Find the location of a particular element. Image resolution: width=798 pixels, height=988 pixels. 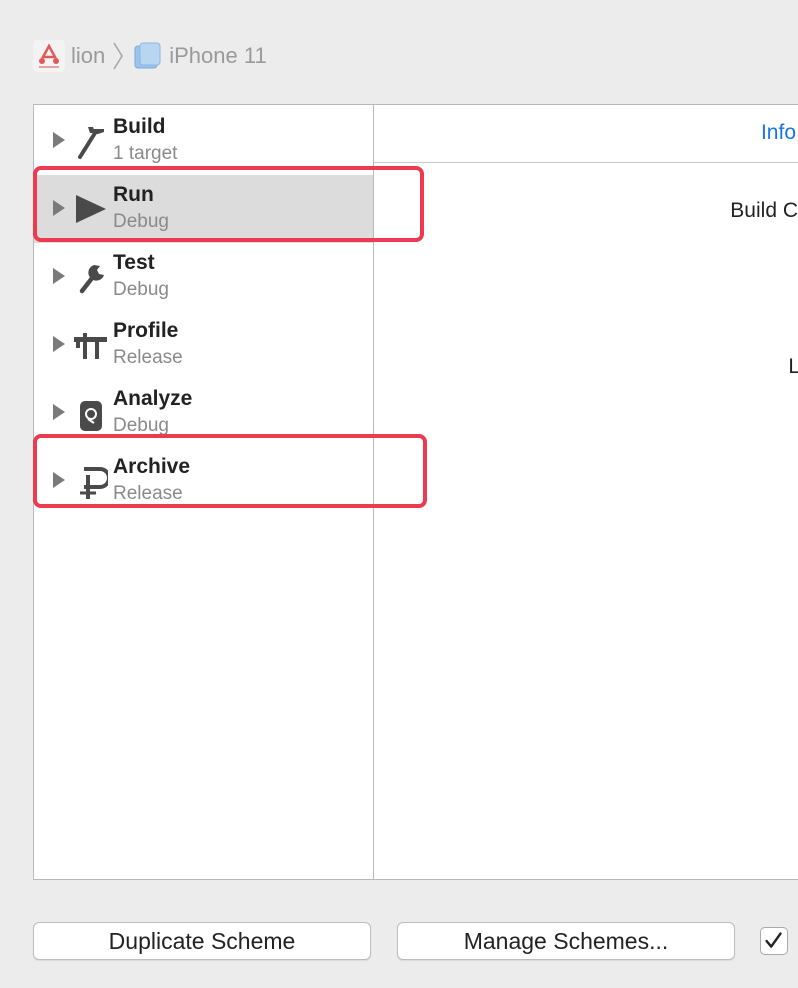

simulator-device-icon is located at coordinates (147, 56).